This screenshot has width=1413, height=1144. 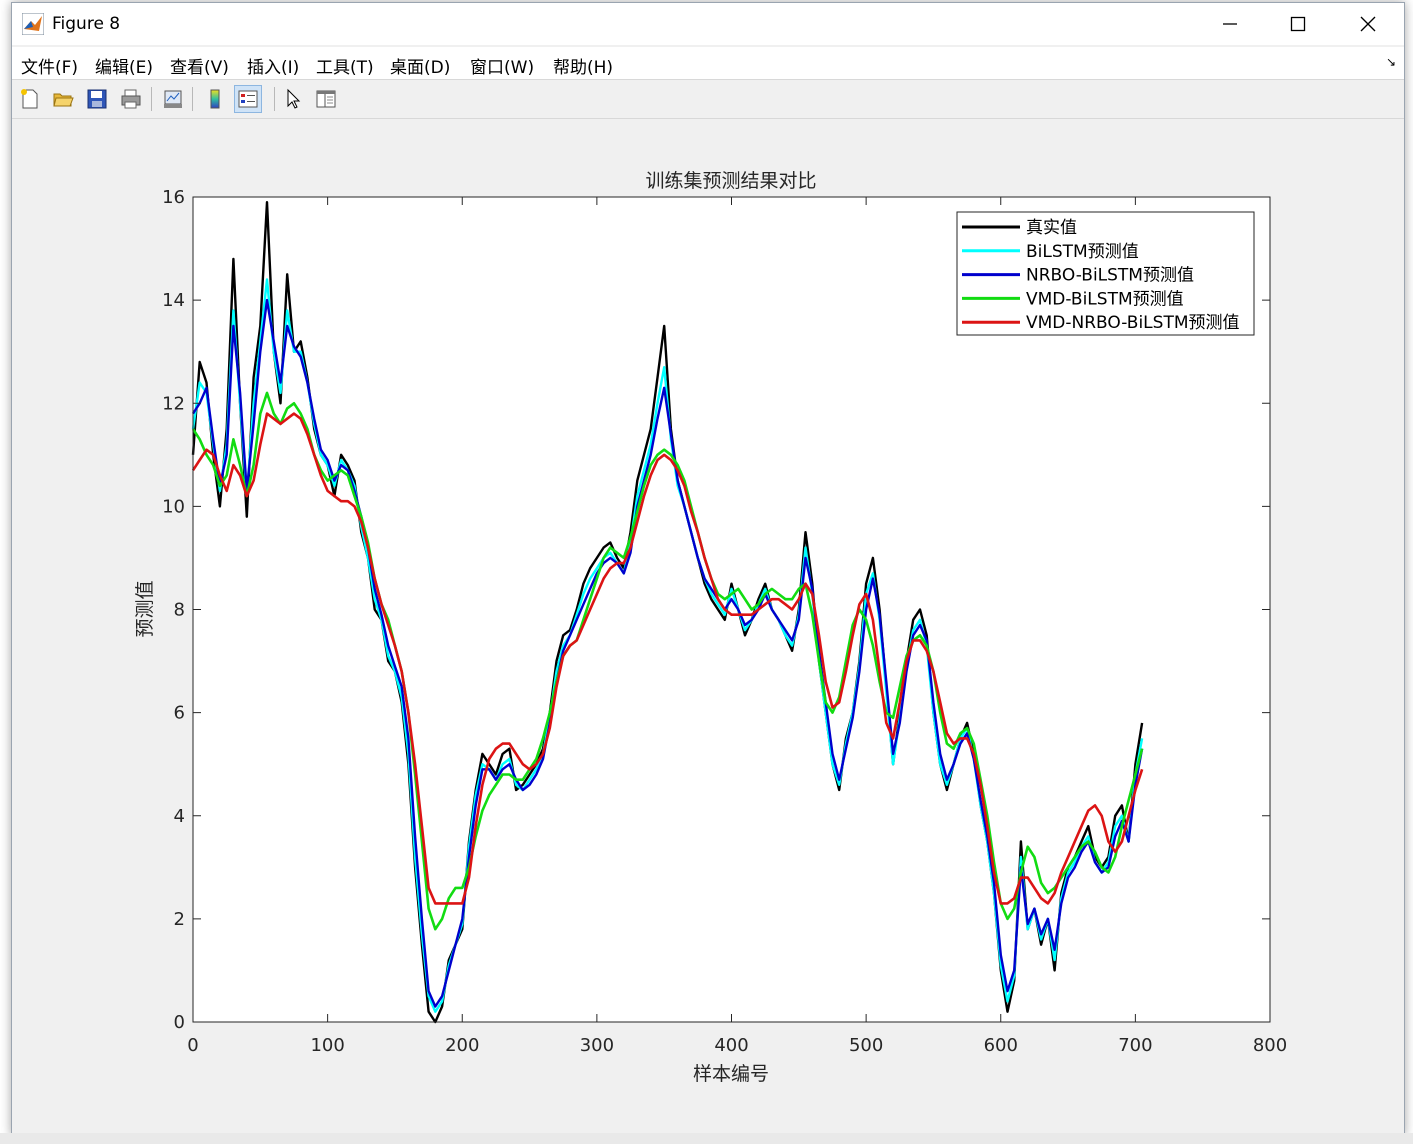 I want to click on x-tick-label: 600, so click(x=1001, y=1045).